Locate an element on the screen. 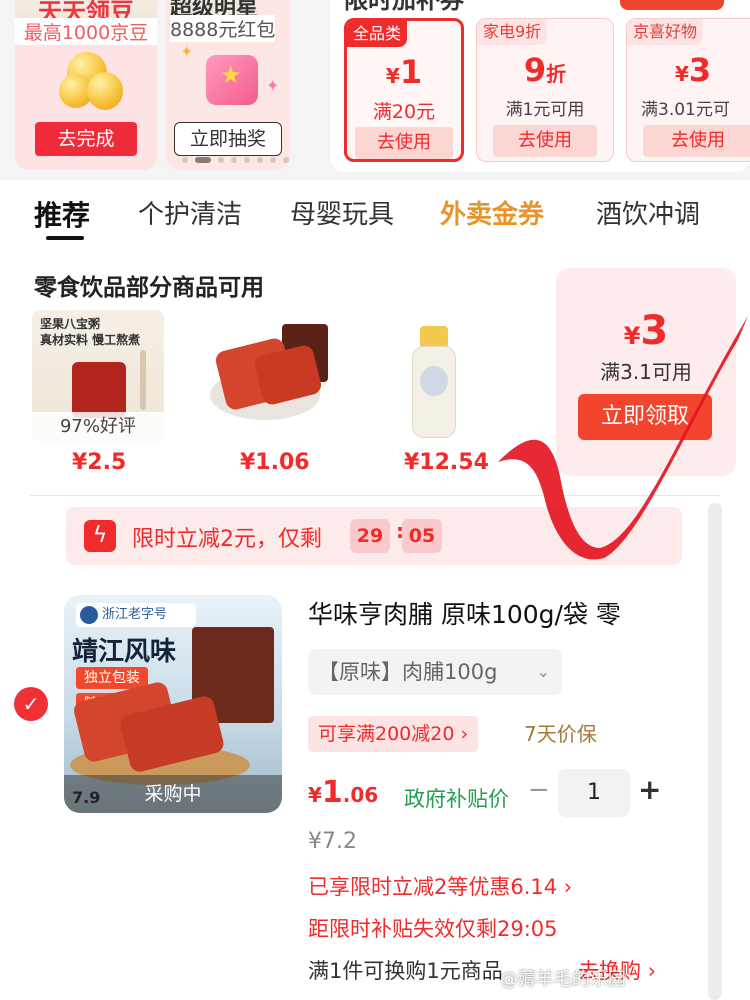 The height and width of the screenshot is (1000, 750). coupon-condition: 满20元 is located at coordinates (404, 112).